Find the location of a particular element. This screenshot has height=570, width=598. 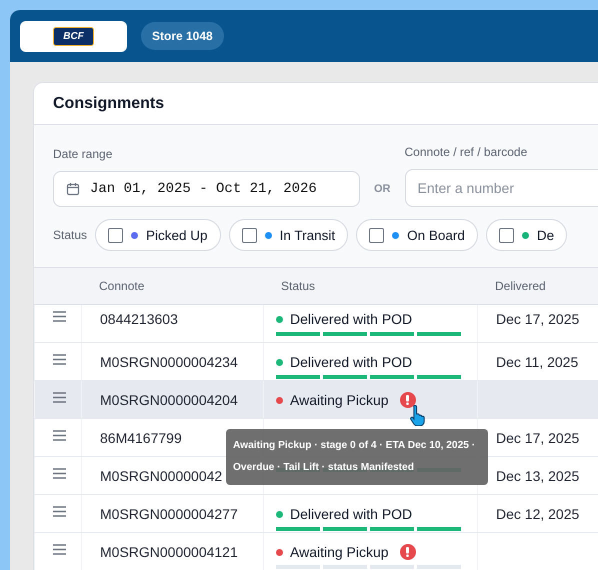

connote-text: 86M4167799 is located at coordinates (141, 438).